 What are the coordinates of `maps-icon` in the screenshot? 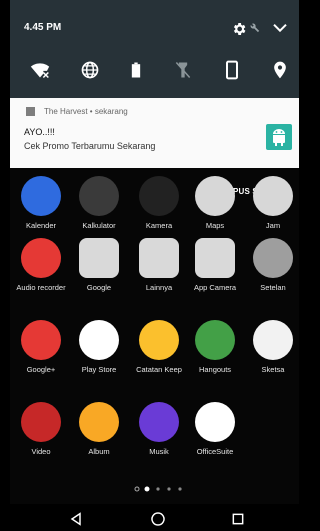 It's located at (215, 196).